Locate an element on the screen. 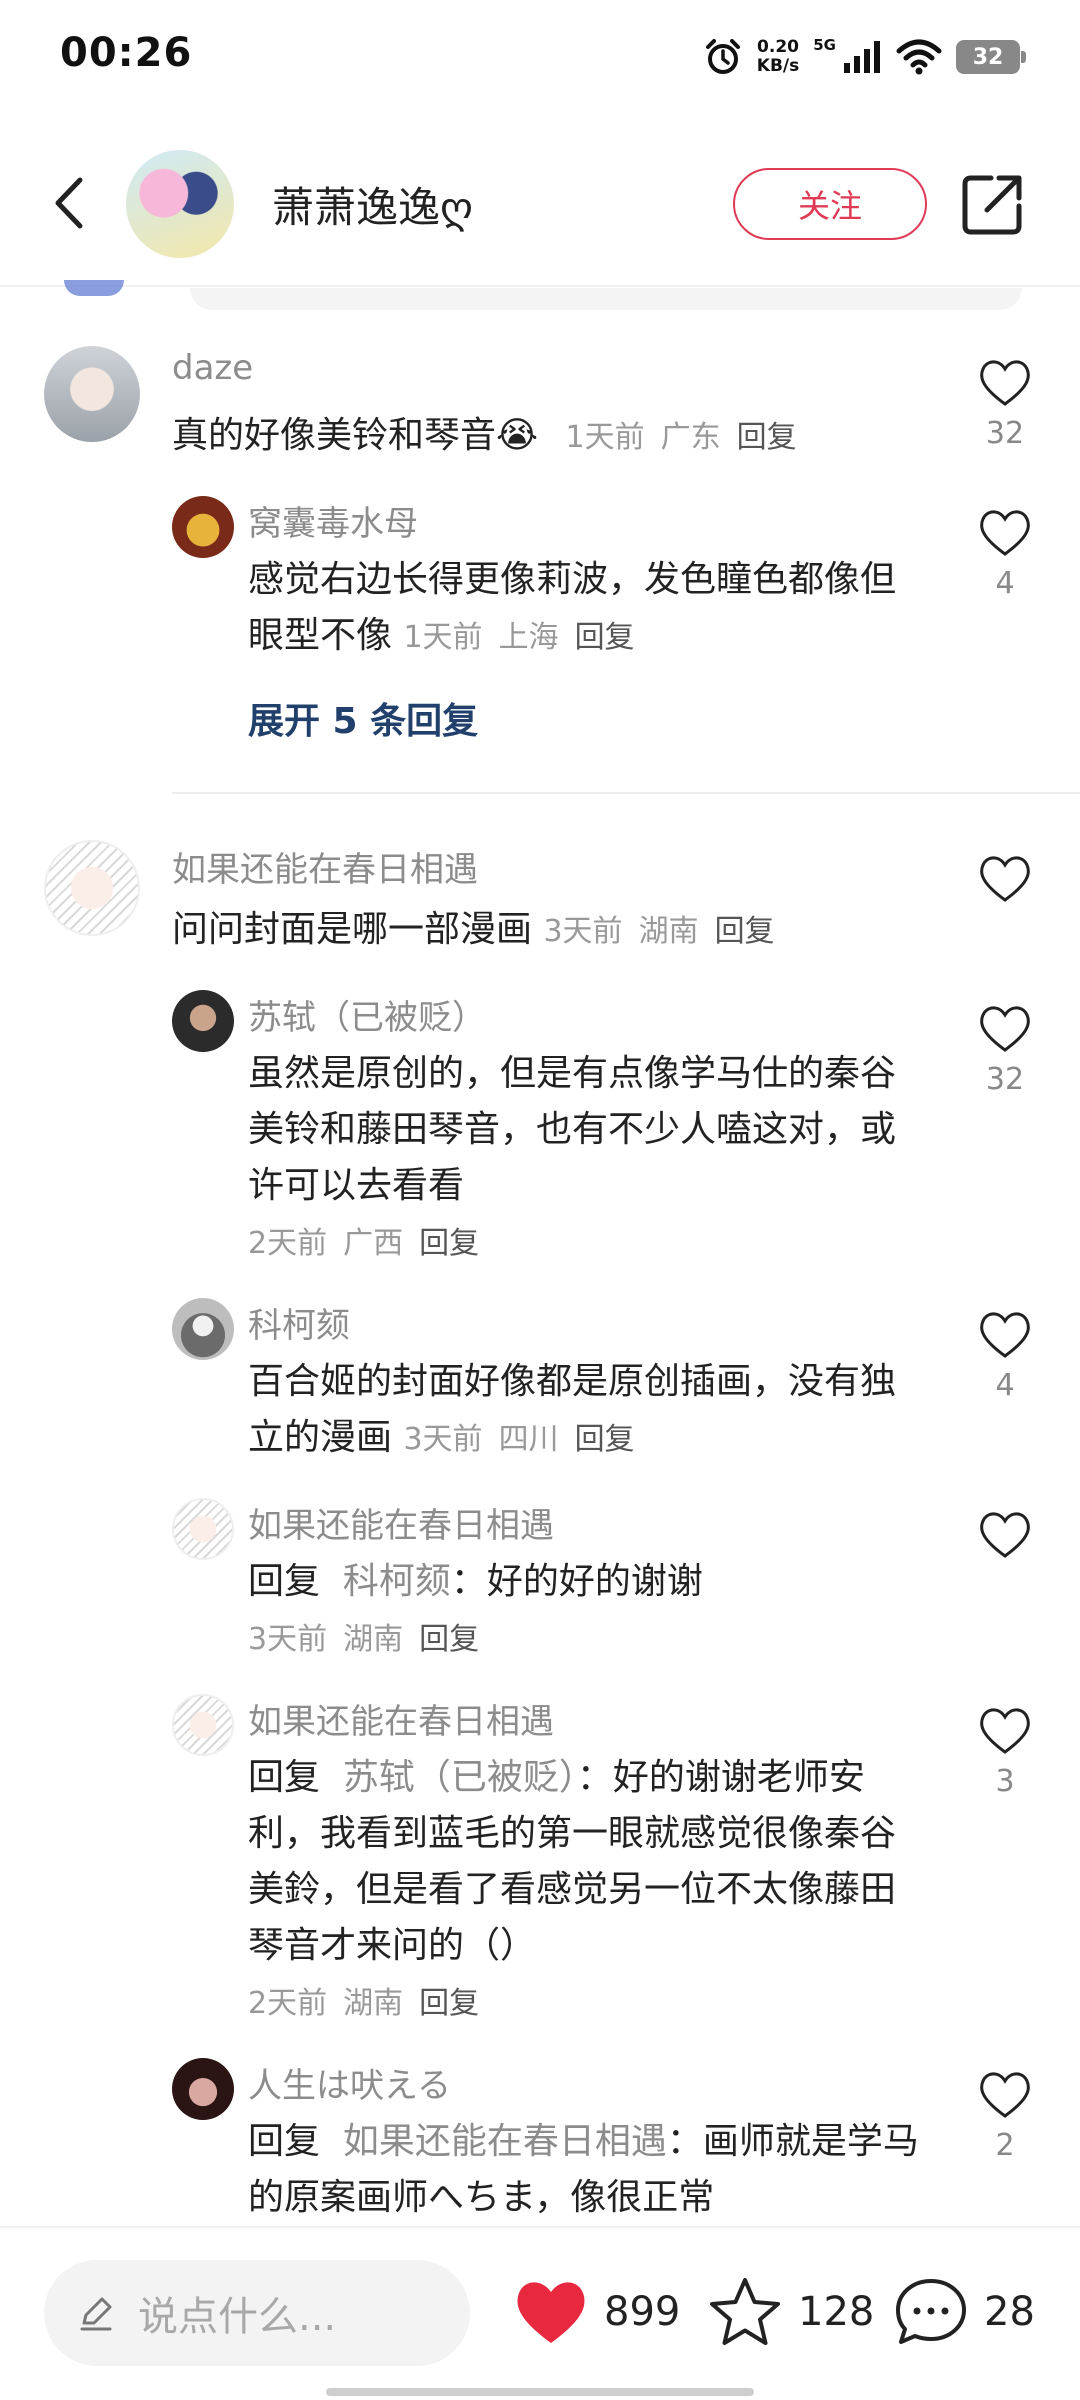 The image size is (1080, 2400). comment-button: 28 is located at coordinates (963, 2312).